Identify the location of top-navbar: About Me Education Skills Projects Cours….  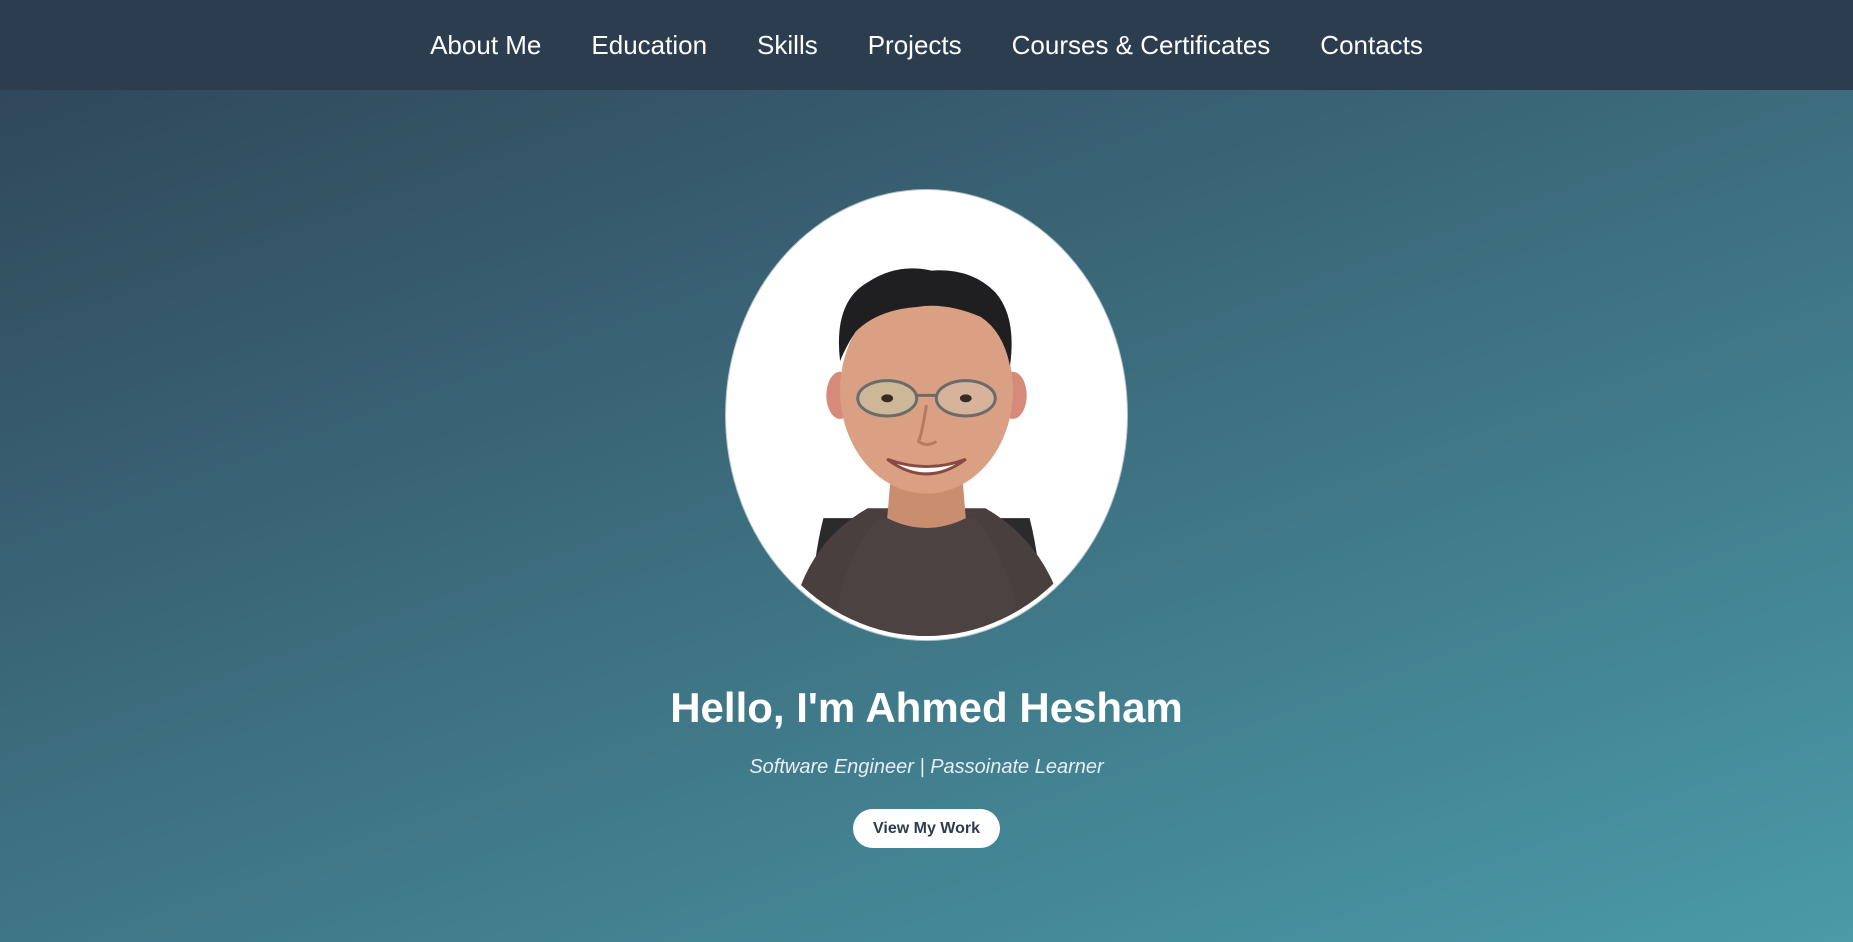
(926, 45).